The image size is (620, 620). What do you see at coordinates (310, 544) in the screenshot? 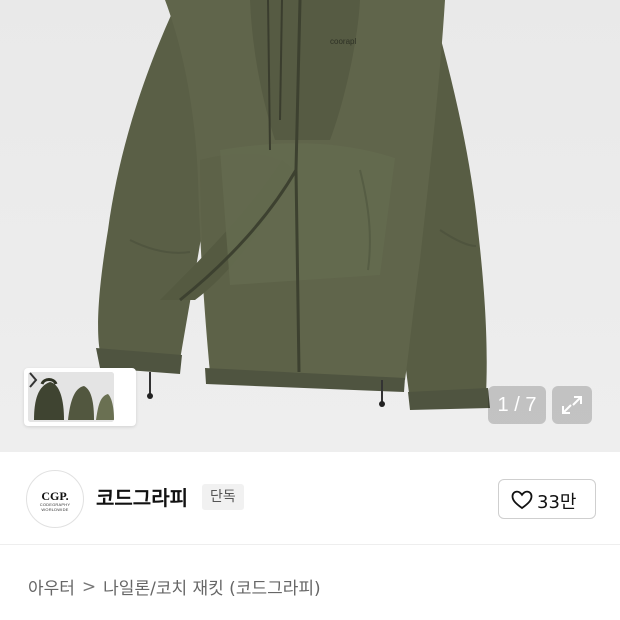
I see `section-divider` at bounding box center [310, 544].